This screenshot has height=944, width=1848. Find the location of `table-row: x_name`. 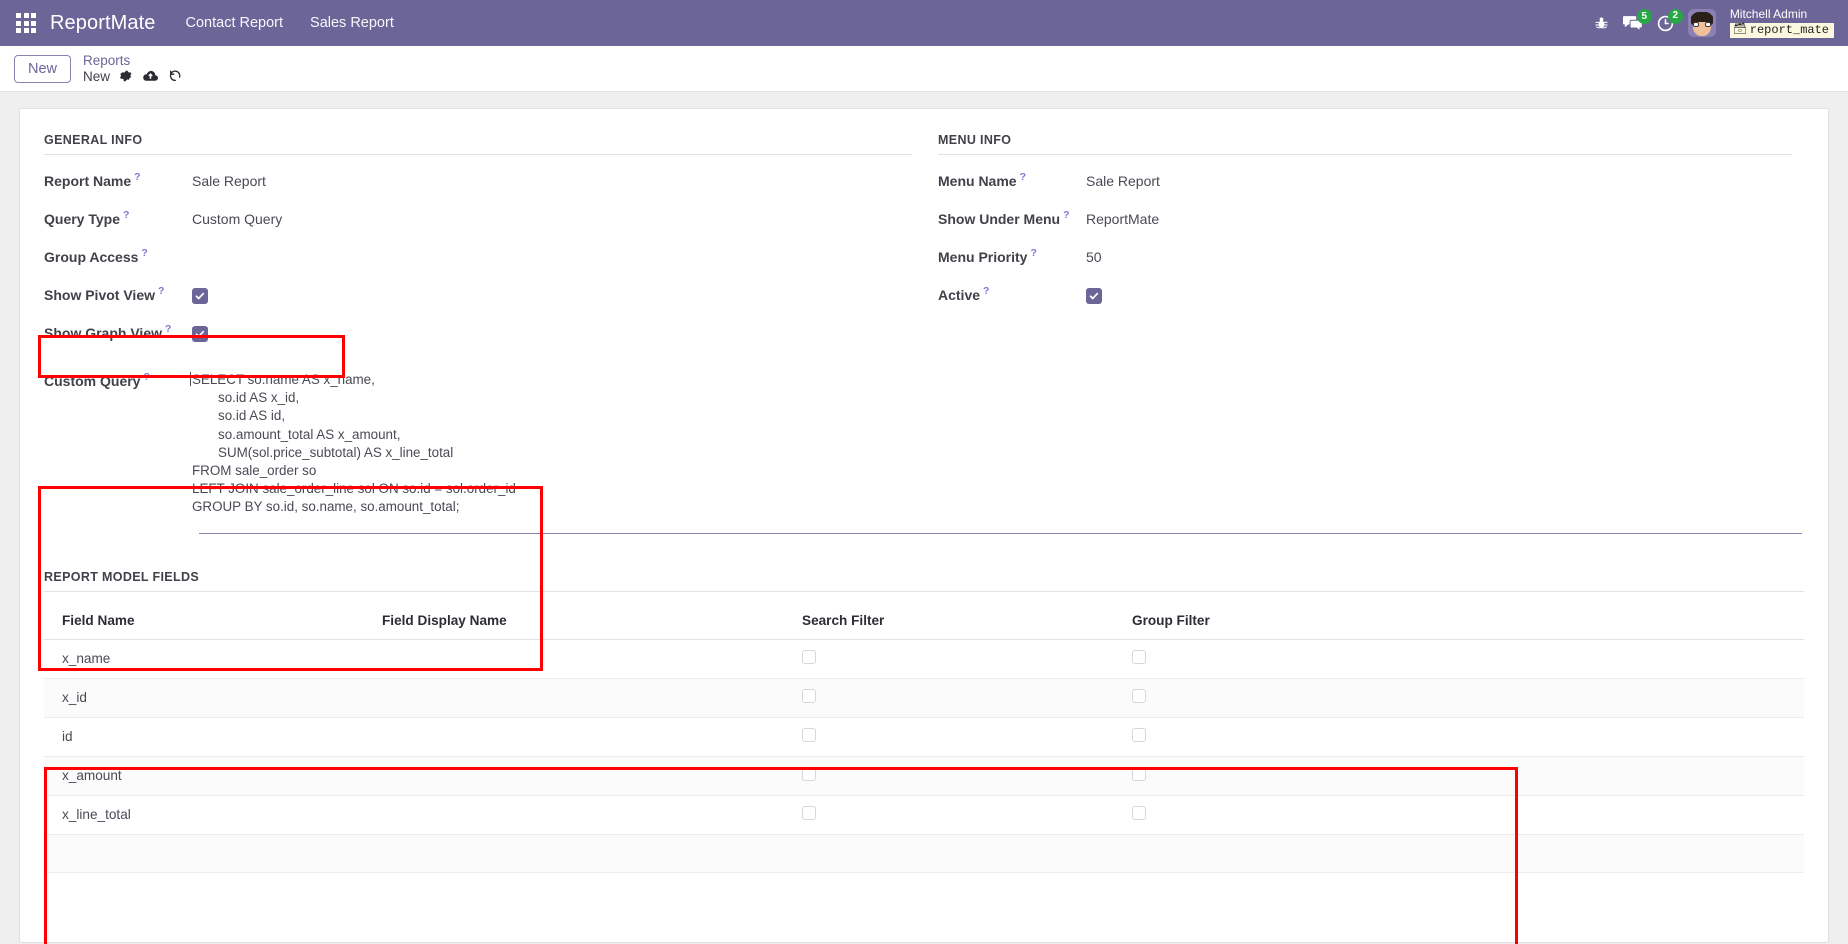

table-row: x_name is located at coordinates (924, 659).